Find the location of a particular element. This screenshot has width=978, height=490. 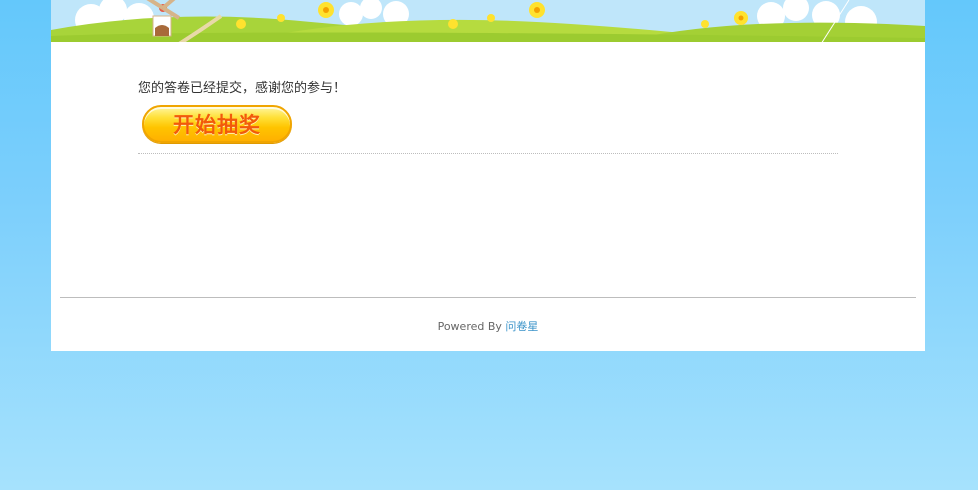

footer: Powered By 问卷星 is located at coordinates (488, 326).